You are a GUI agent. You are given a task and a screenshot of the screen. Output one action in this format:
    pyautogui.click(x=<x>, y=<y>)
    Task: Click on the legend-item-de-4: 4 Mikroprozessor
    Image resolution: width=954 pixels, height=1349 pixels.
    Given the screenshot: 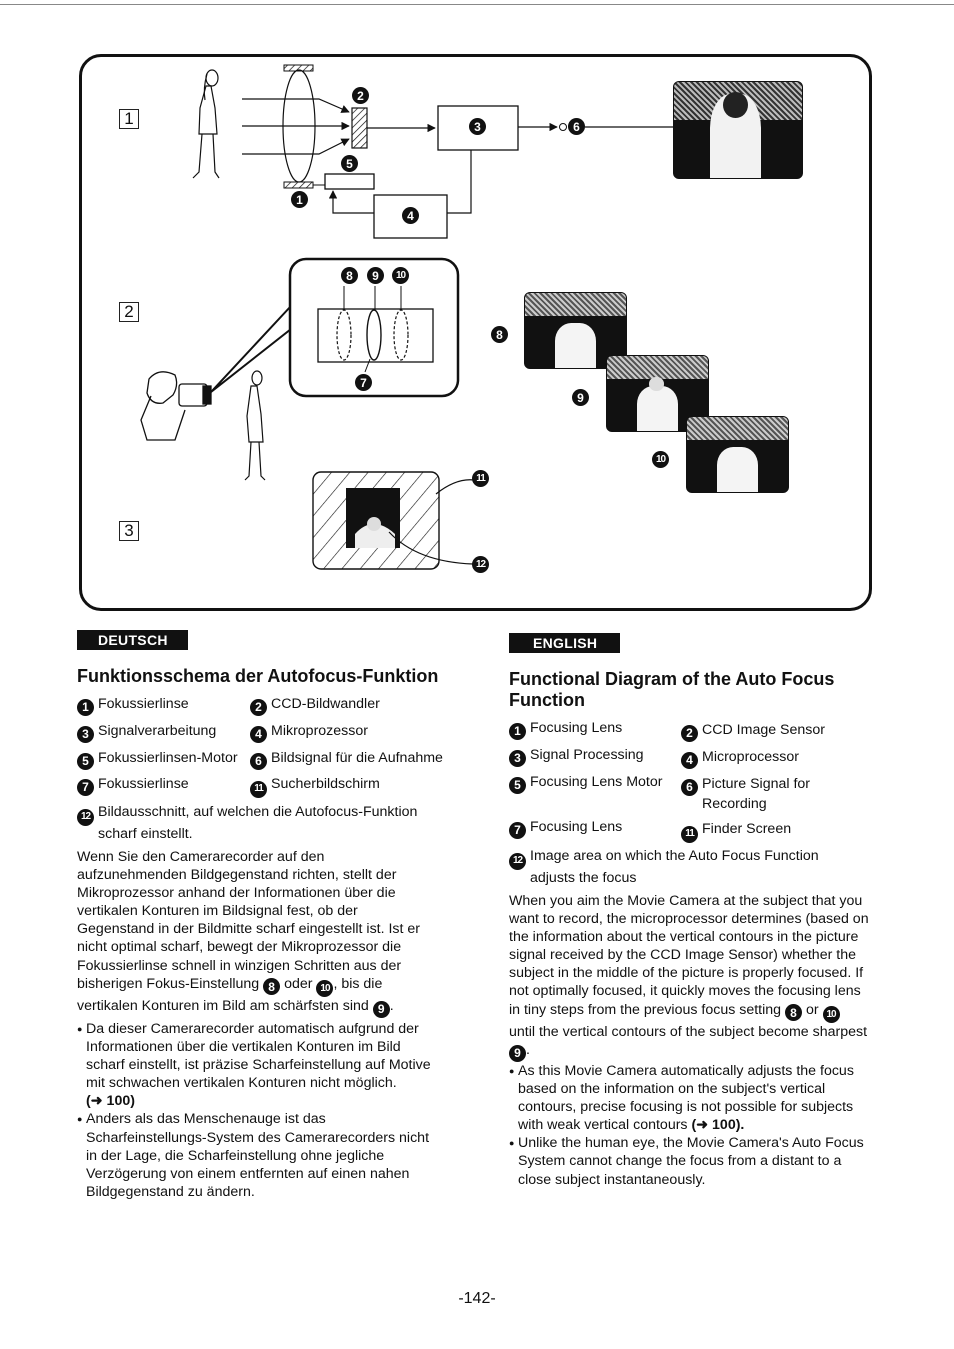 What is the action you would take?
    pyautogui.click(x=309, y=733)
    